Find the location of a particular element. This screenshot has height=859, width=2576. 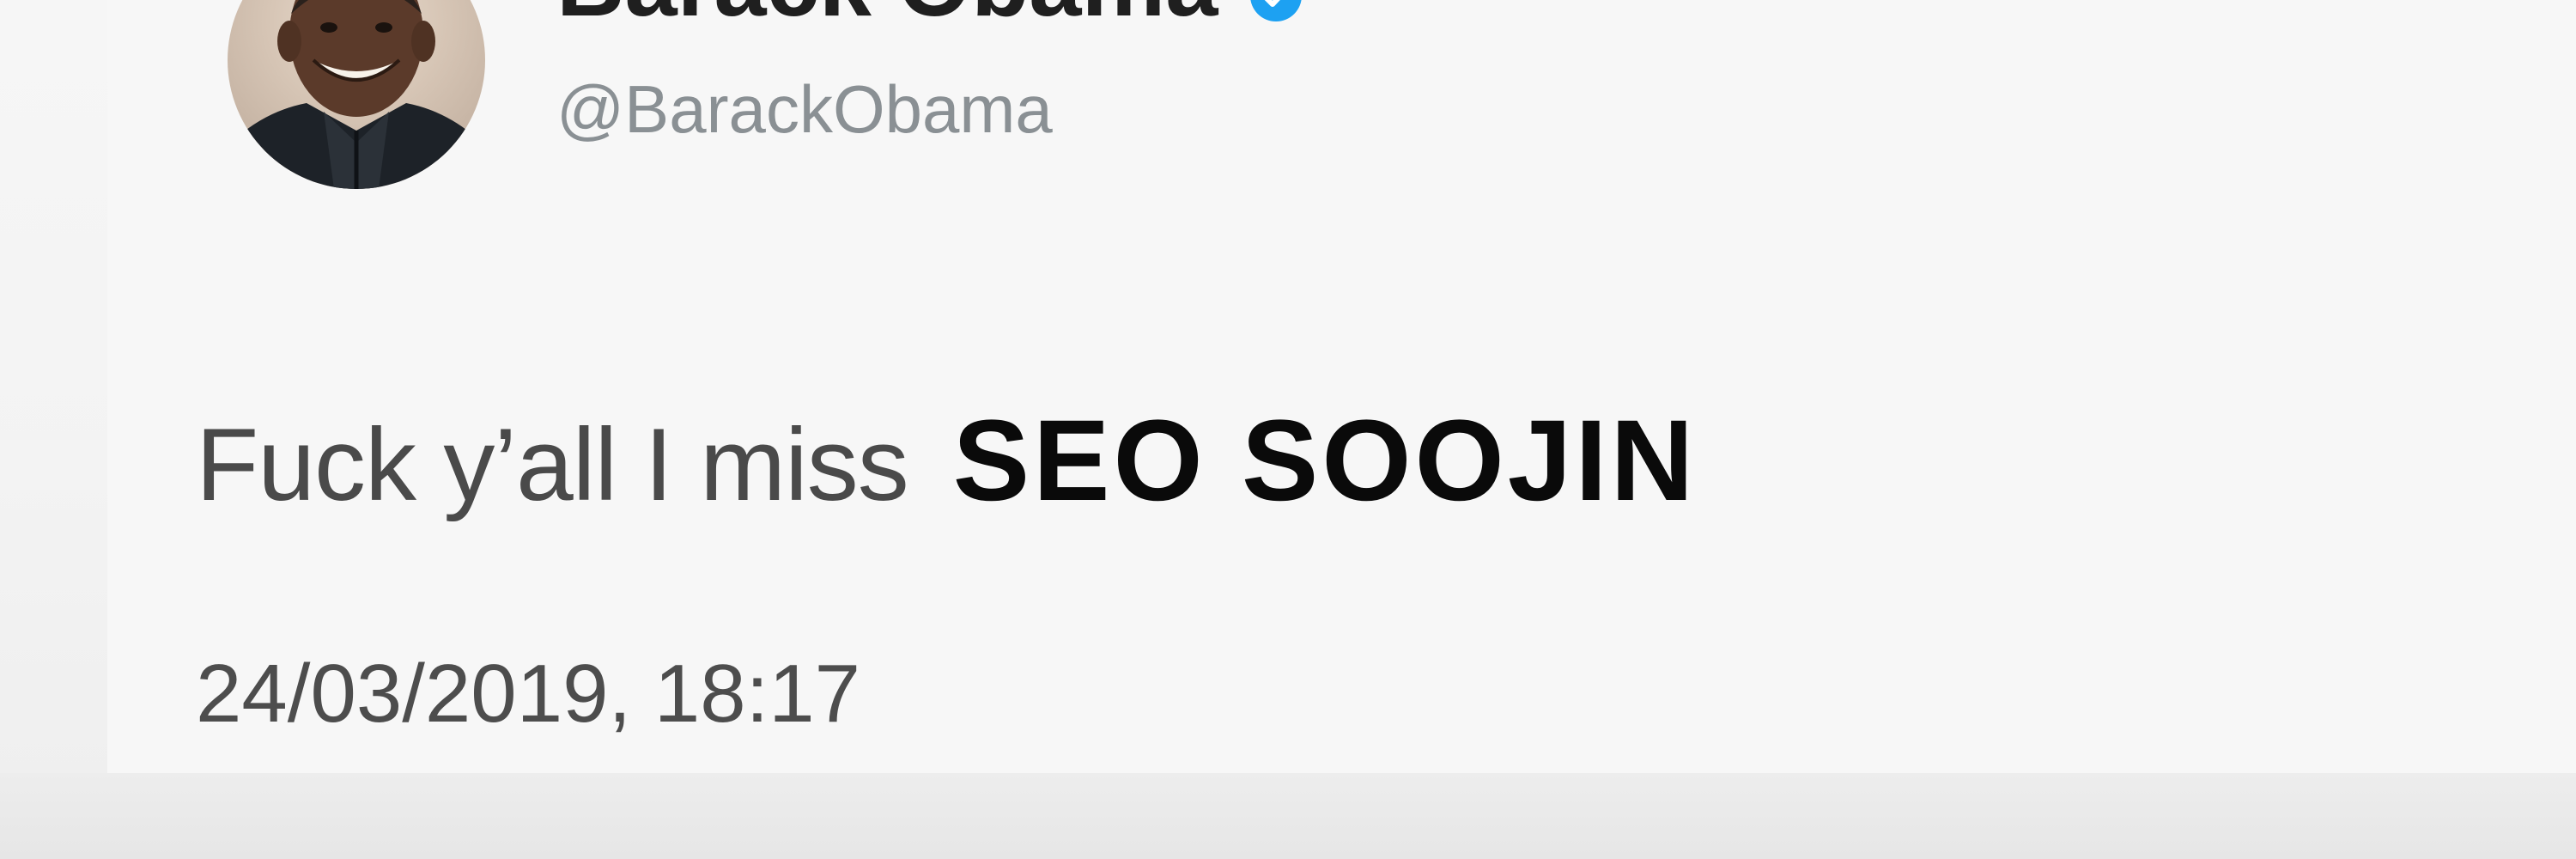

tweet-text-emphasis: SEO SOOJIN is located at coordinates (1325, 461).